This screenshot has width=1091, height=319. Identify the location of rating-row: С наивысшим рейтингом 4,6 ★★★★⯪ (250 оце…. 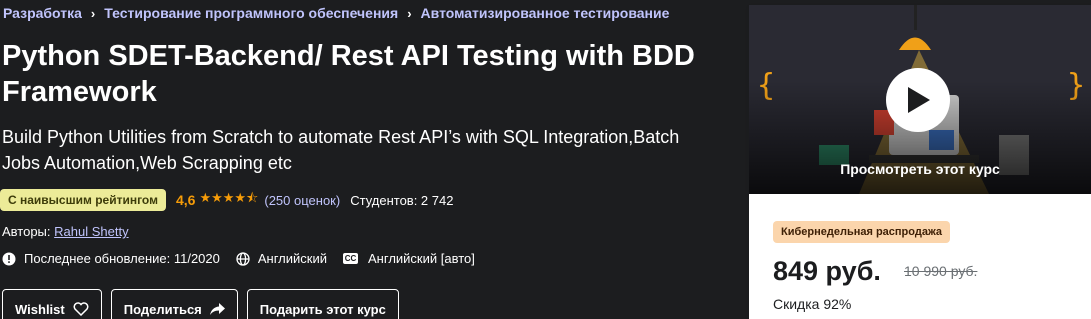
(226, 200).